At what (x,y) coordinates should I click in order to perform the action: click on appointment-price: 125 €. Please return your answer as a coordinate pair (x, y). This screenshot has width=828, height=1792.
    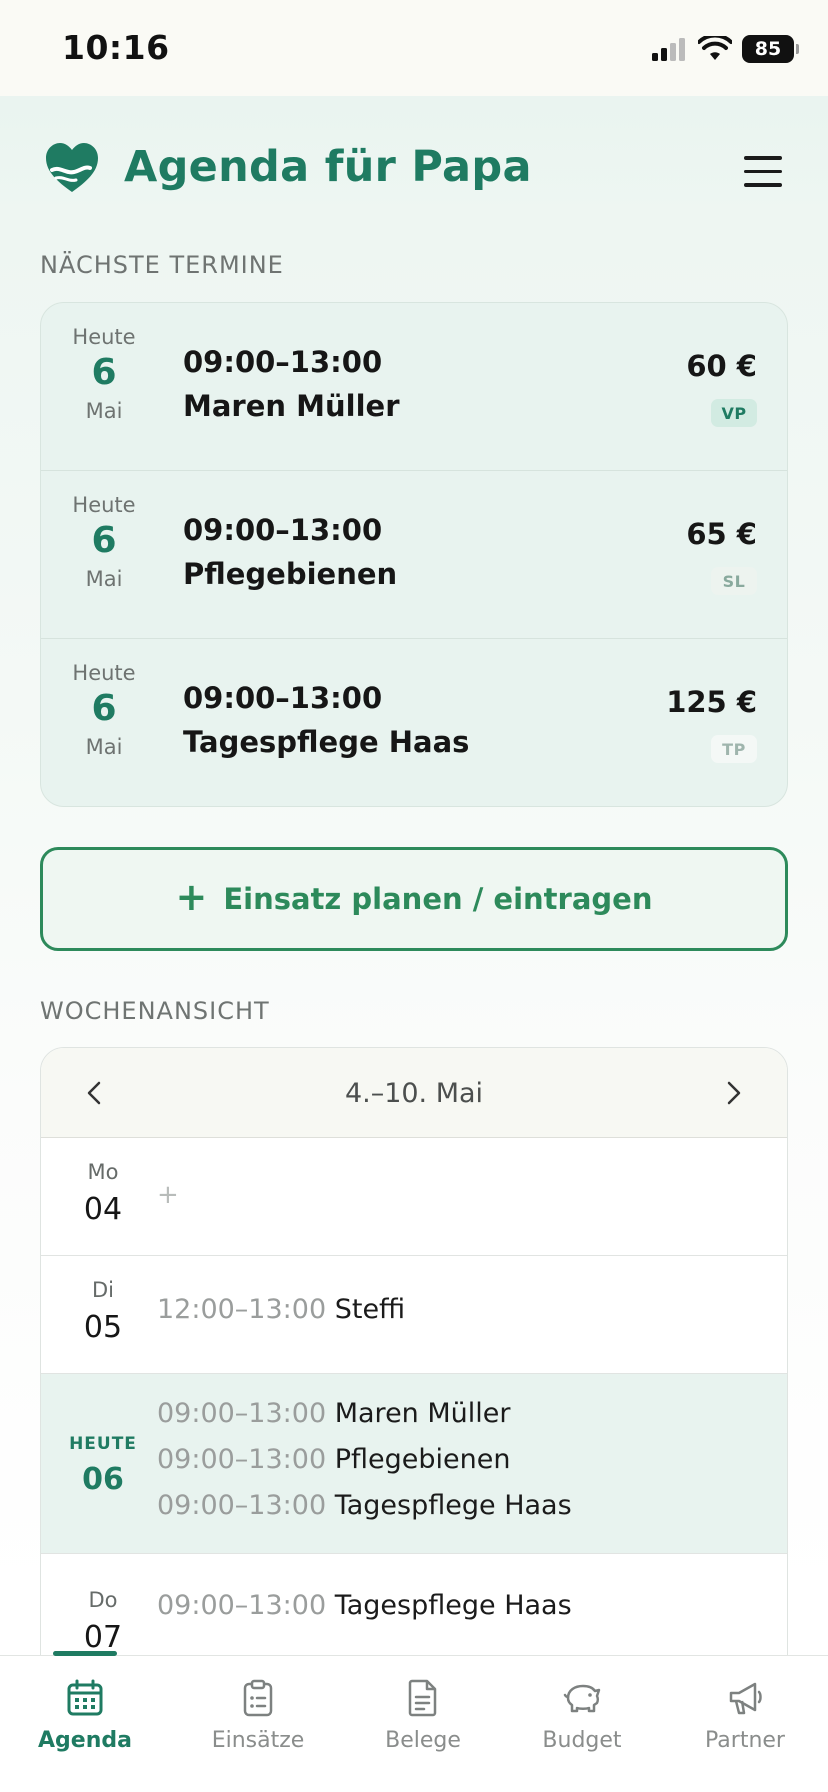
    Looking at the image, I should click on (711, 702).